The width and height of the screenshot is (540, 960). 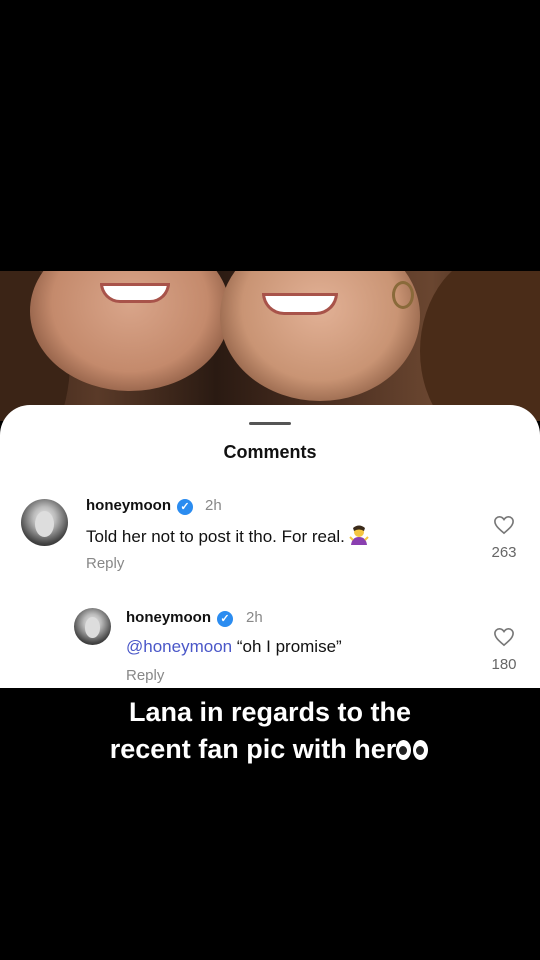 I want to click on caption-line-2: recent fan pic with her, so click(x=270, y=749).